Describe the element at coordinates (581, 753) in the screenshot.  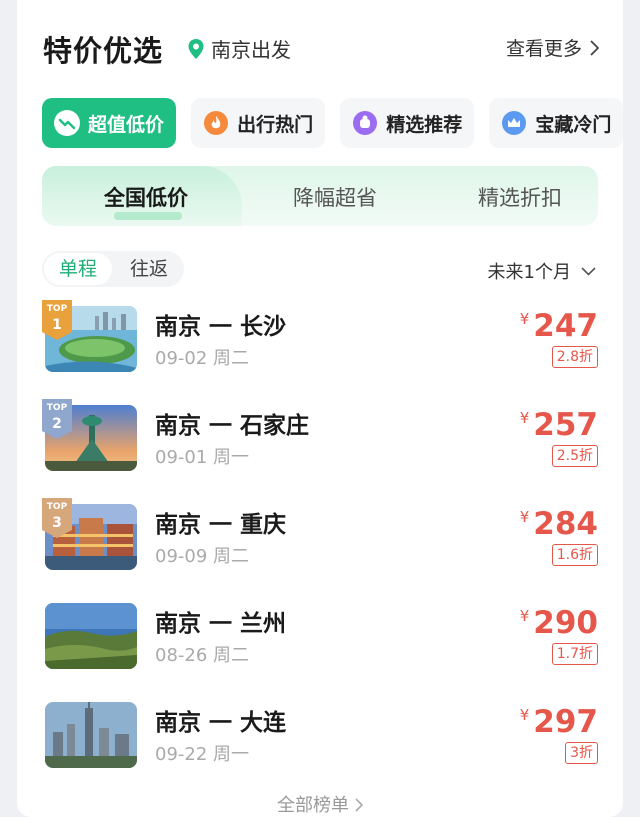
I see `discount-tag: 3折` at that location.